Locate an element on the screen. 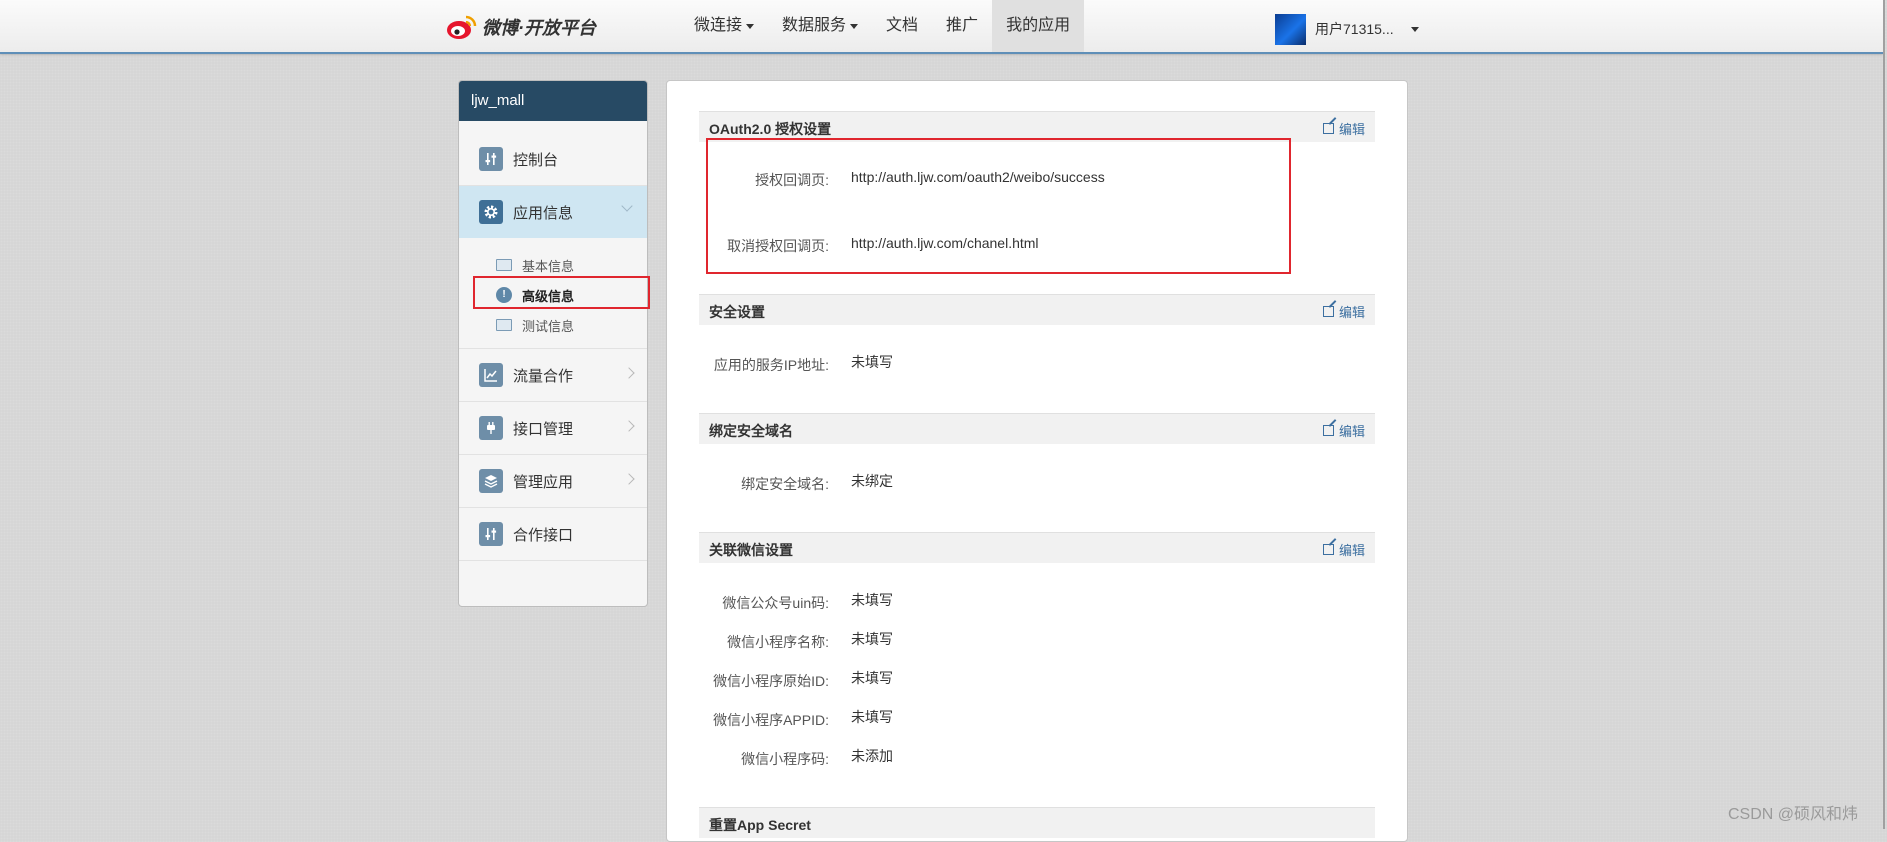  nav-promotion: 推广 is located at coordinates (962, 26).